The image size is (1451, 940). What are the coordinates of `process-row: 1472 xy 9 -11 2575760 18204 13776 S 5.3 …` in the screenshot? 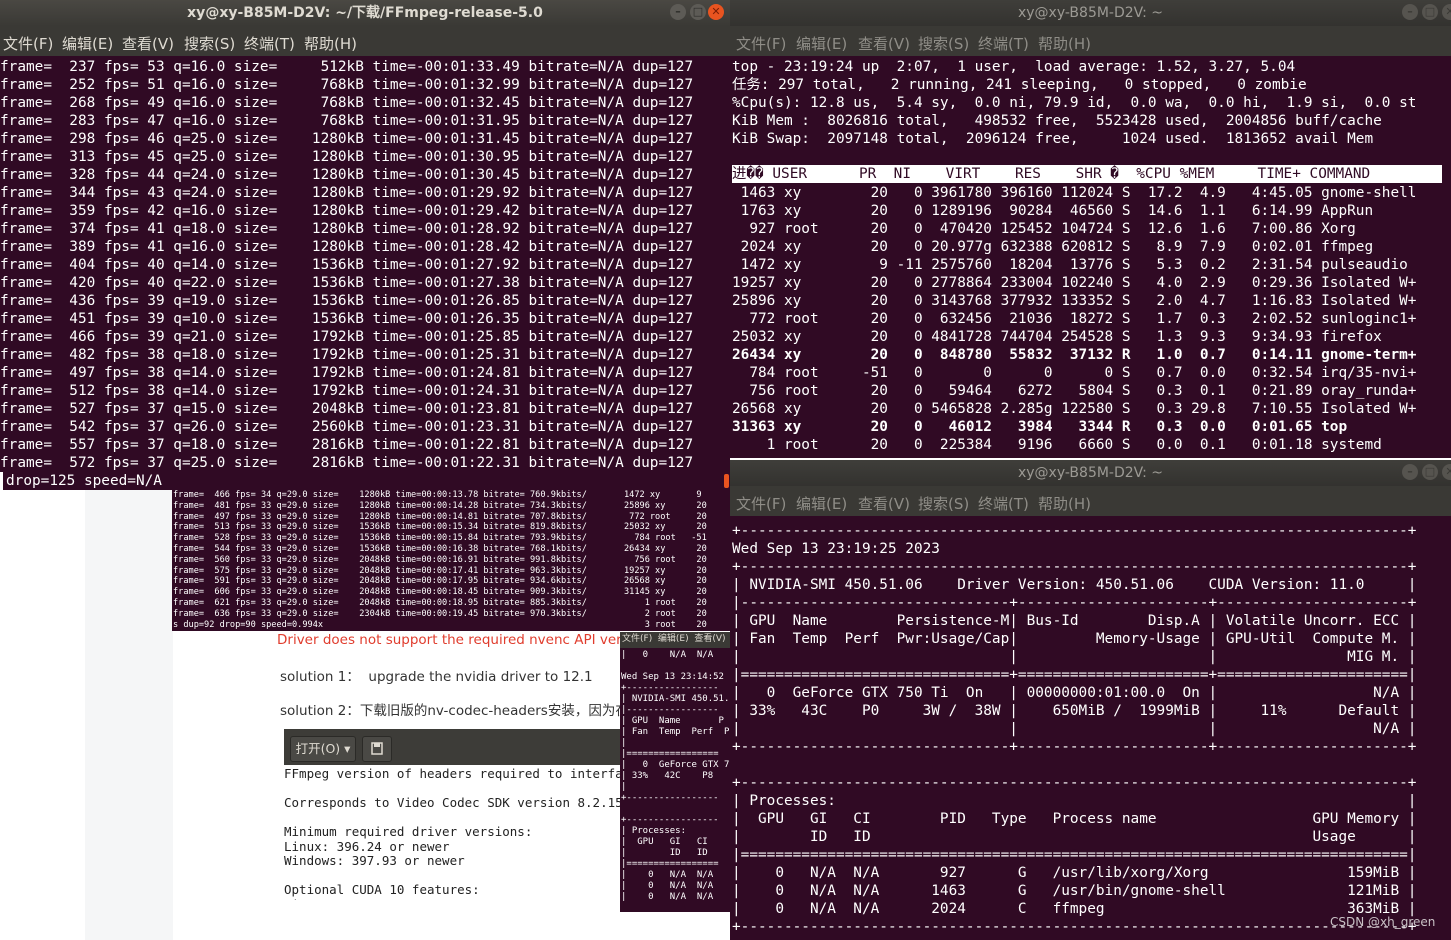 It's located at (1070, 265).